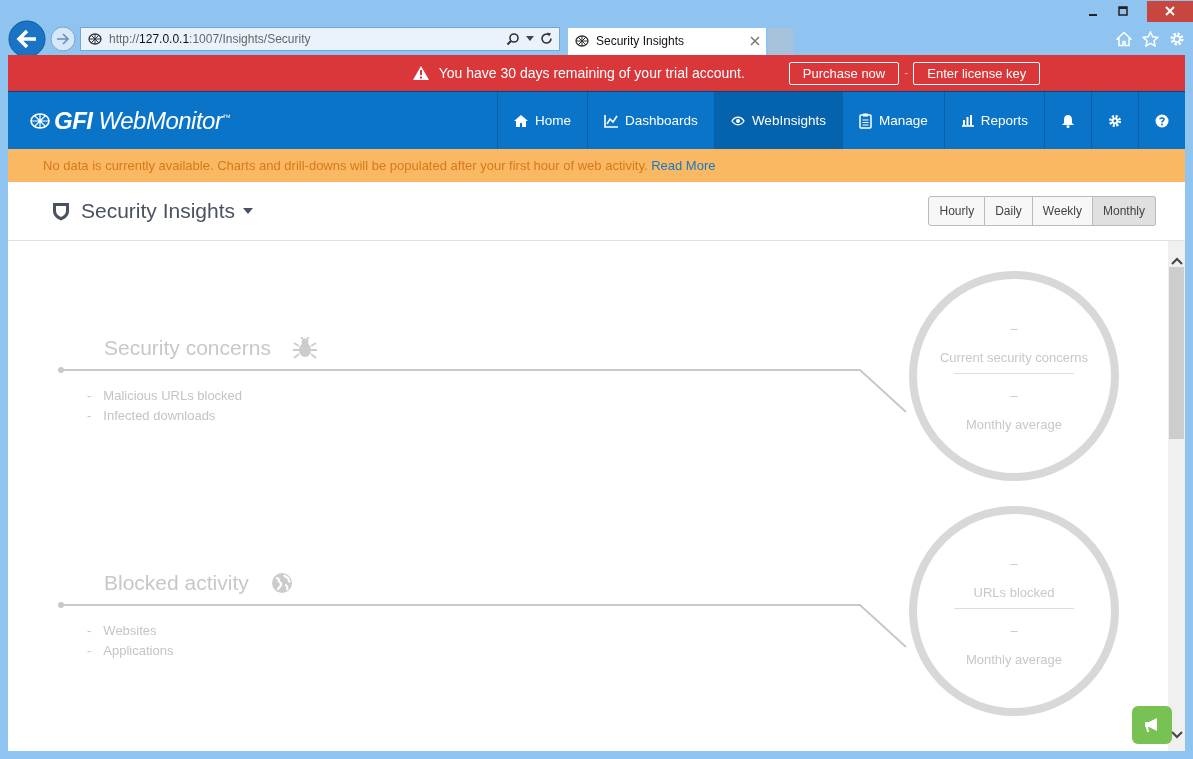  I want to click on period-button: Hourly, so click(957, 211).